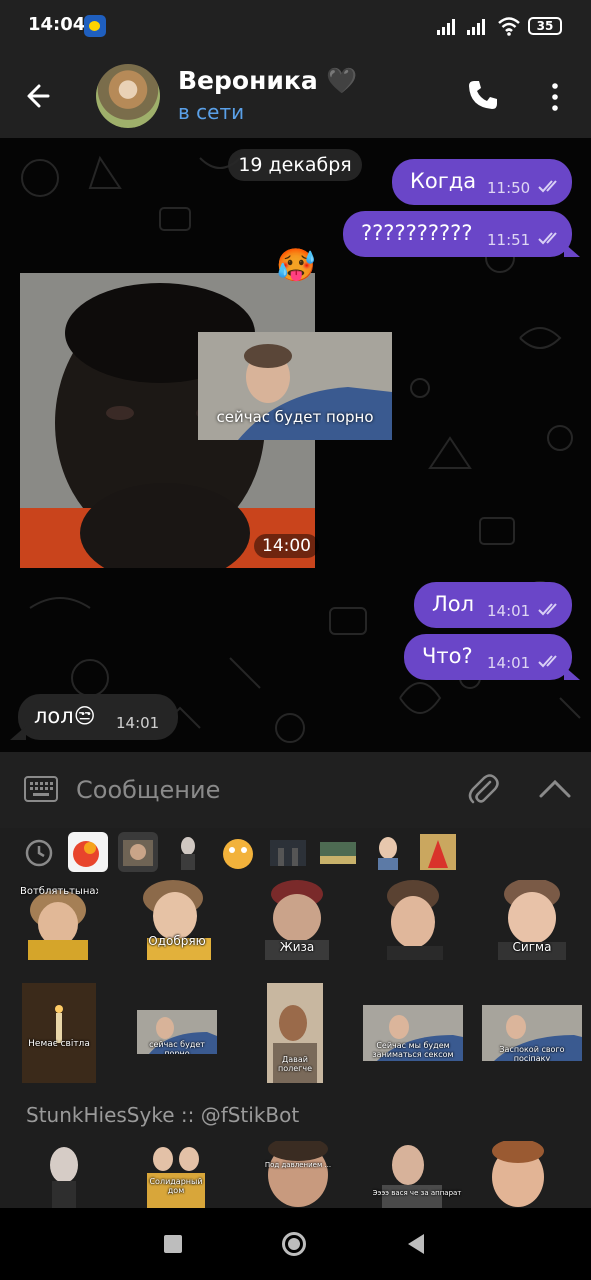  I want to click on sticker-caption: Сейчас мы будем заниматься сексом, so click(413, 1050).